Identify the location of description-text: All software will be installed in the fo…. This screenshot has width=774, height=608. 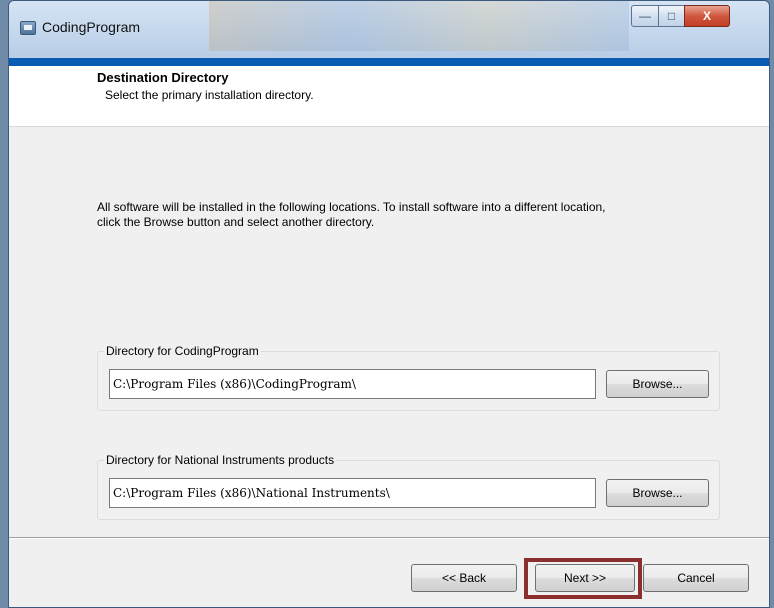
(351, 214).